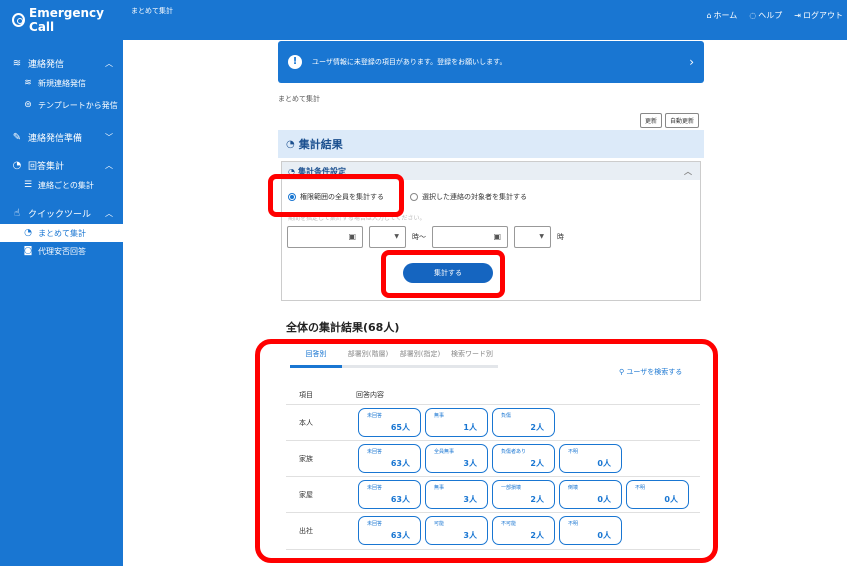  I want to click on home-icon: ⌂, so click(709, 15).